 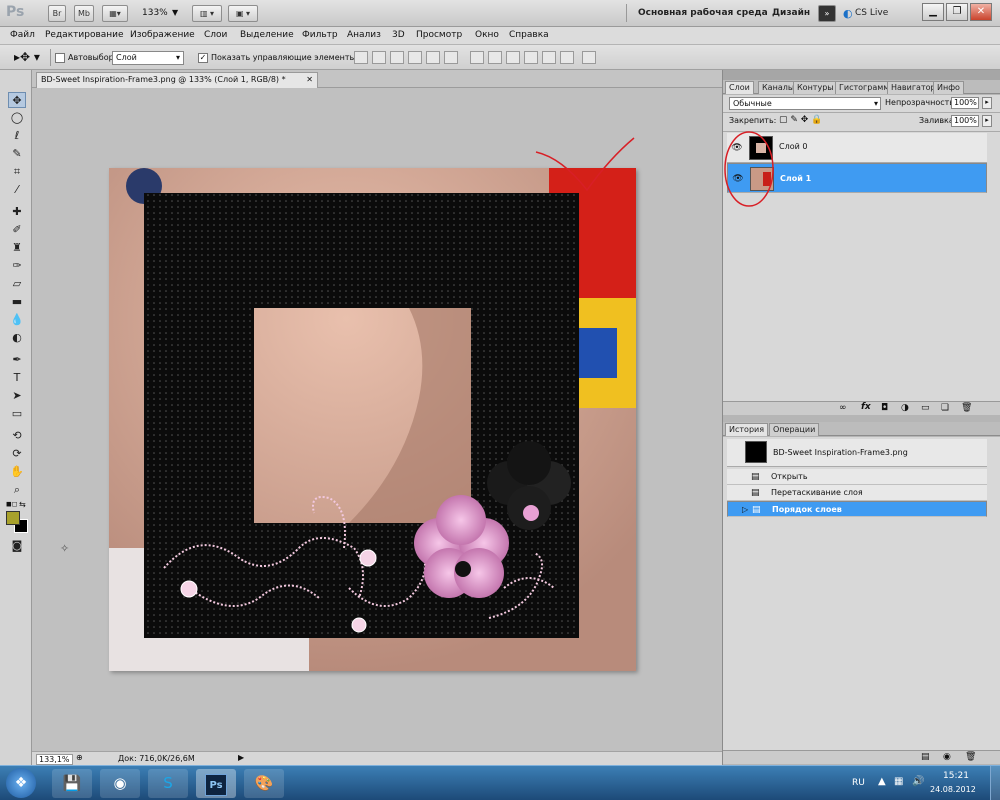 I want to click on mini-bridge-button: Mb, so click(x=84, y=13).